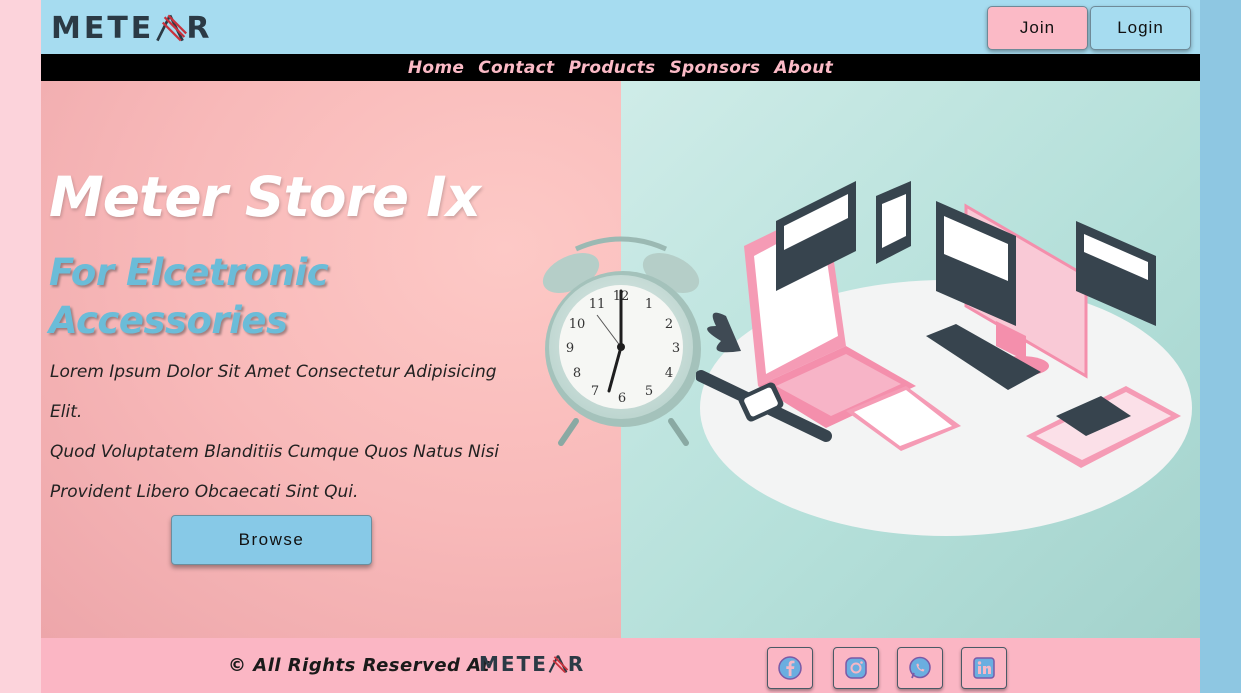  I want to click on instagram-button, so click(856, 668).